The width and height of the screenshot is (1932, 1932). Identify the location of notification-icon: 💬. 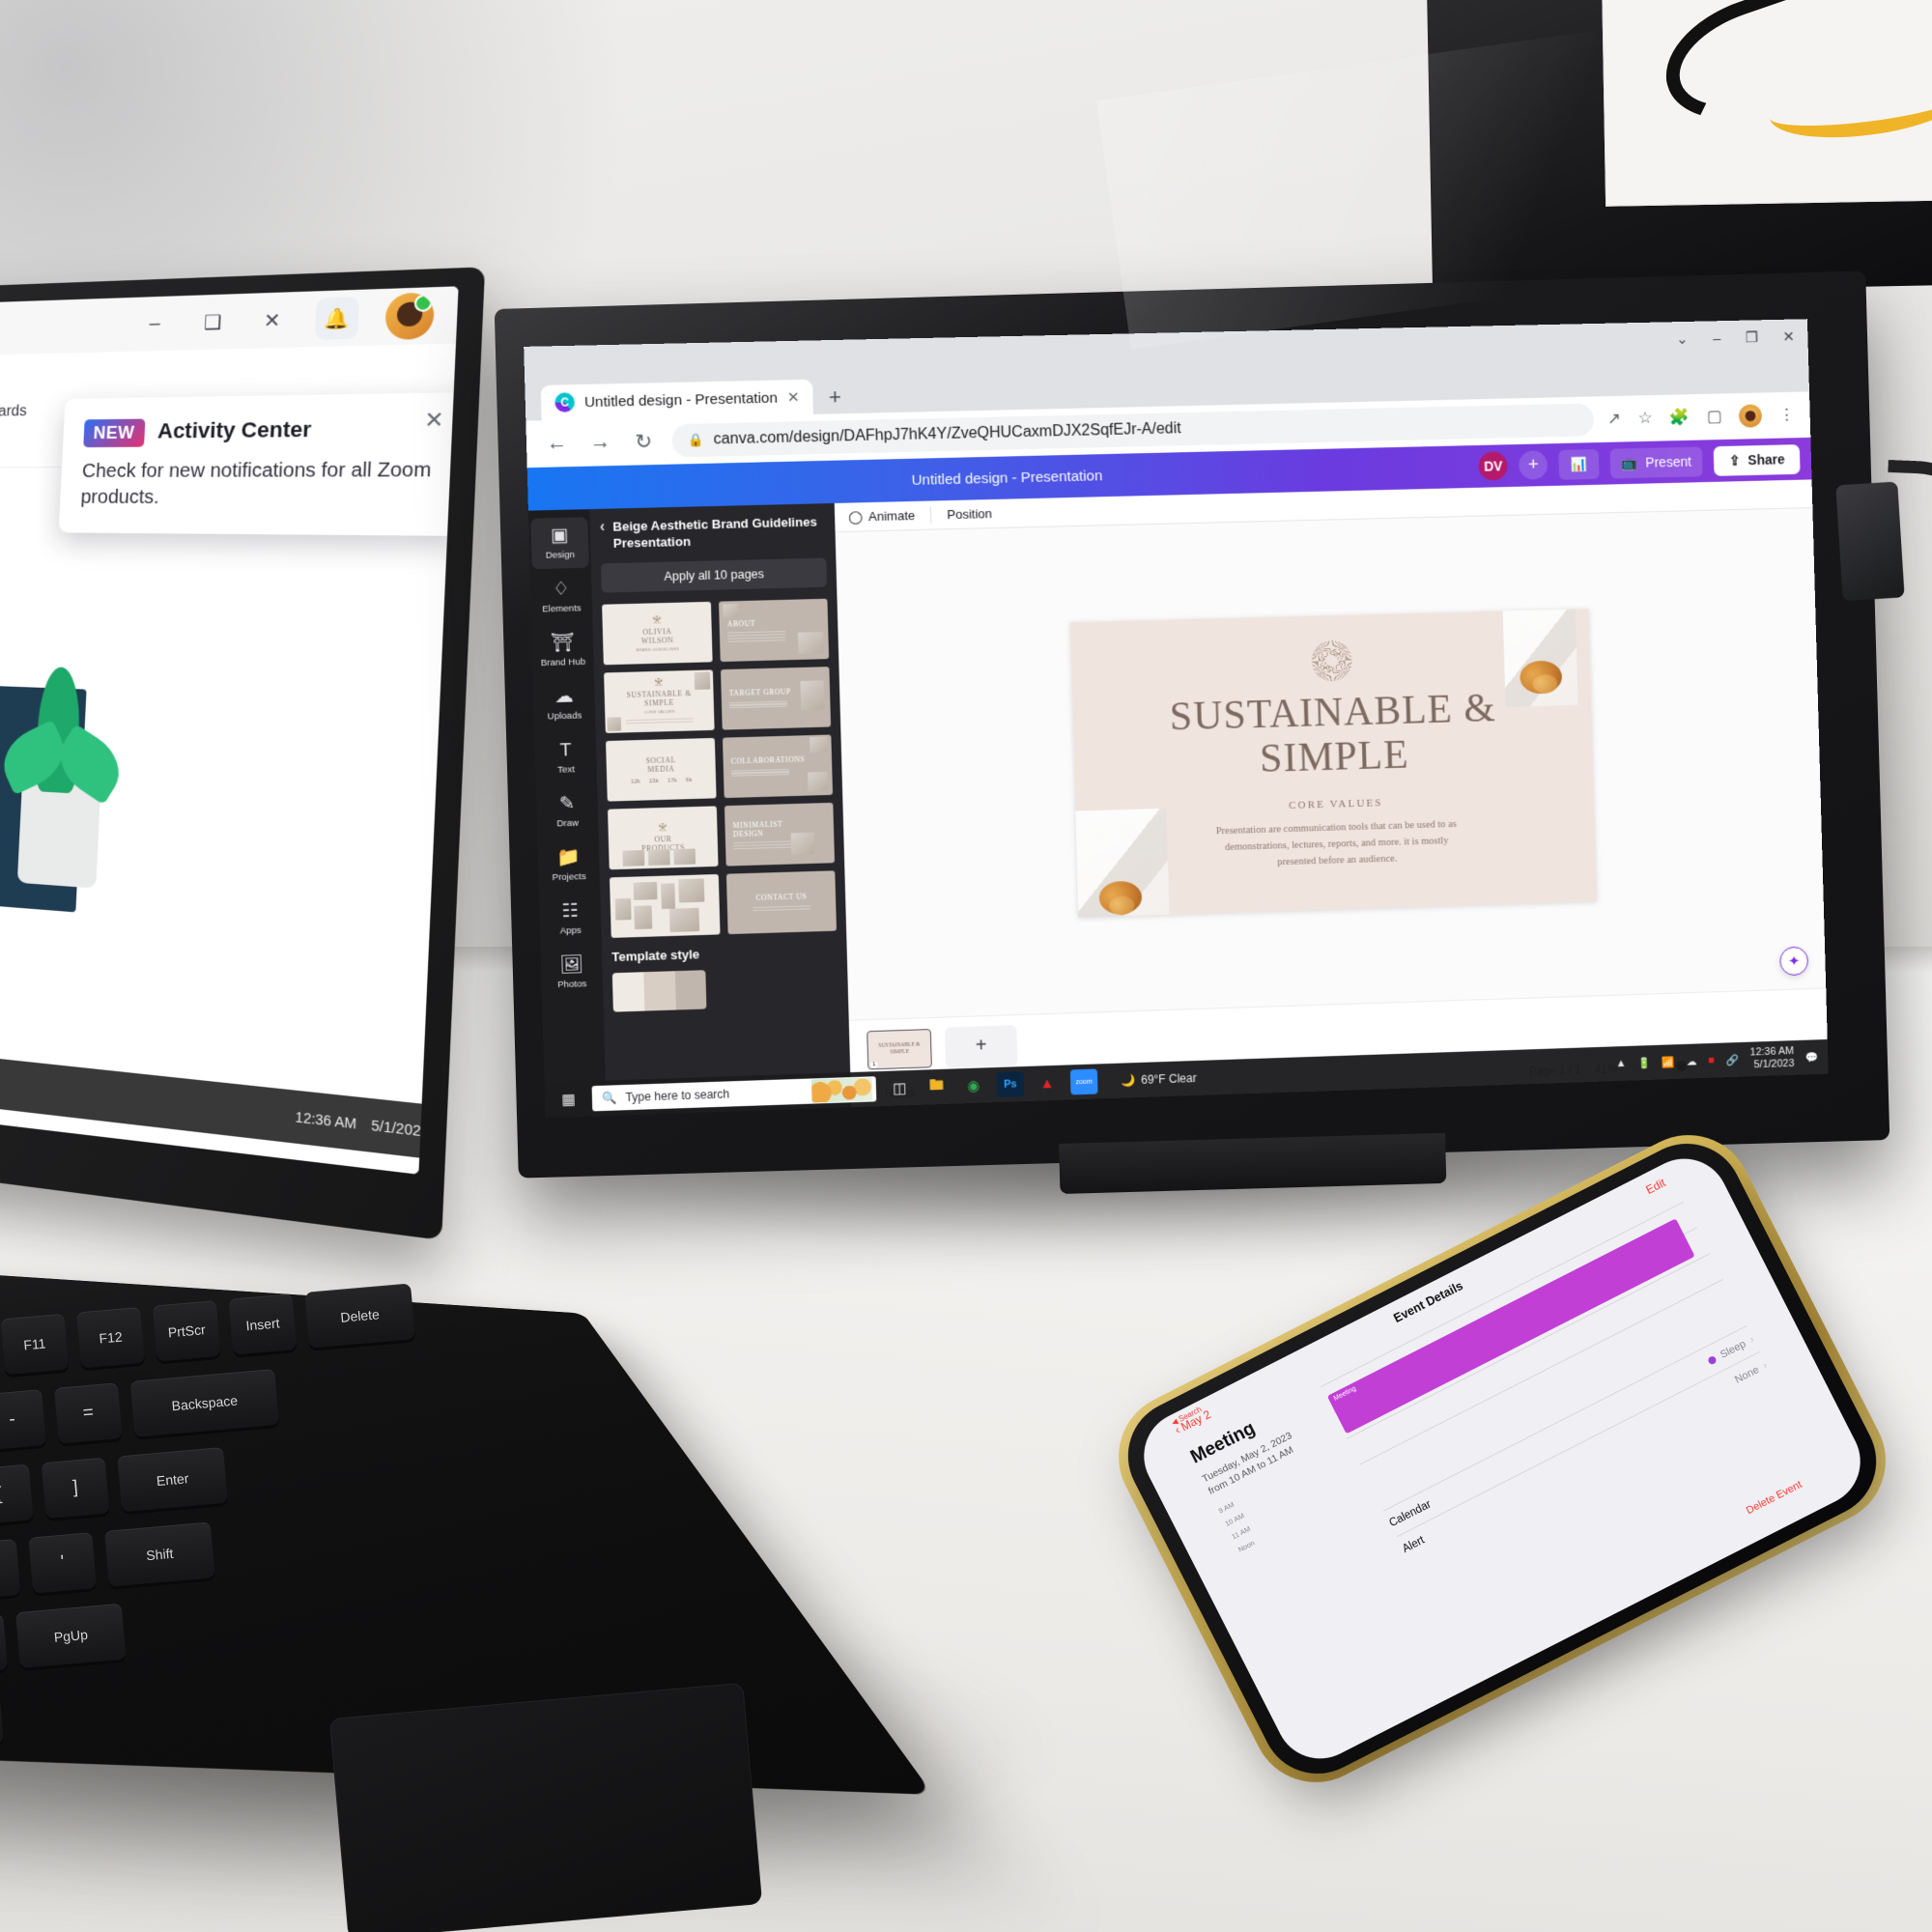
(1812, 1057).